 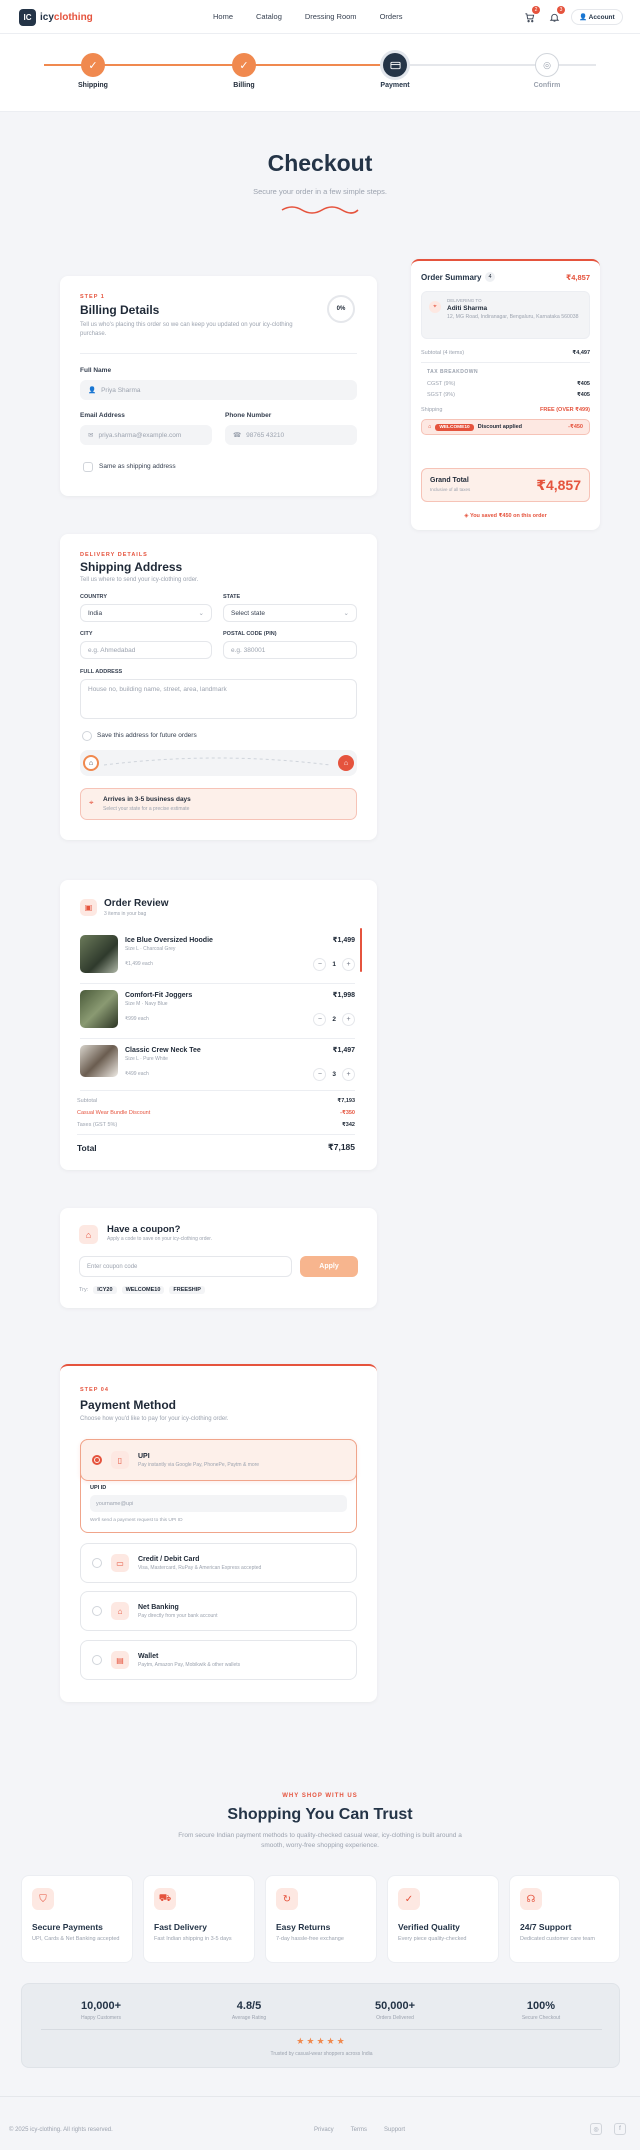 What do you see at coordinates (146, 650) in the screenshot?
I see `city-input: e.g. Ahmedabad` at bounding box center [146, 650].